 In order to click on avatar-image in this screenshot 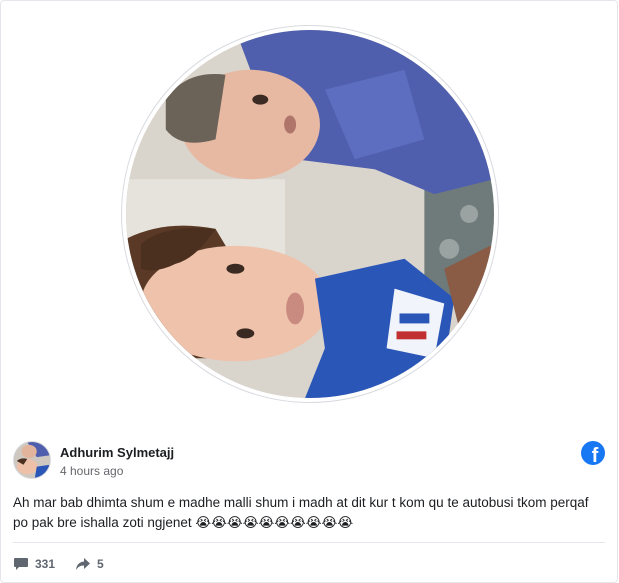, I will do `click(32, 460)`.